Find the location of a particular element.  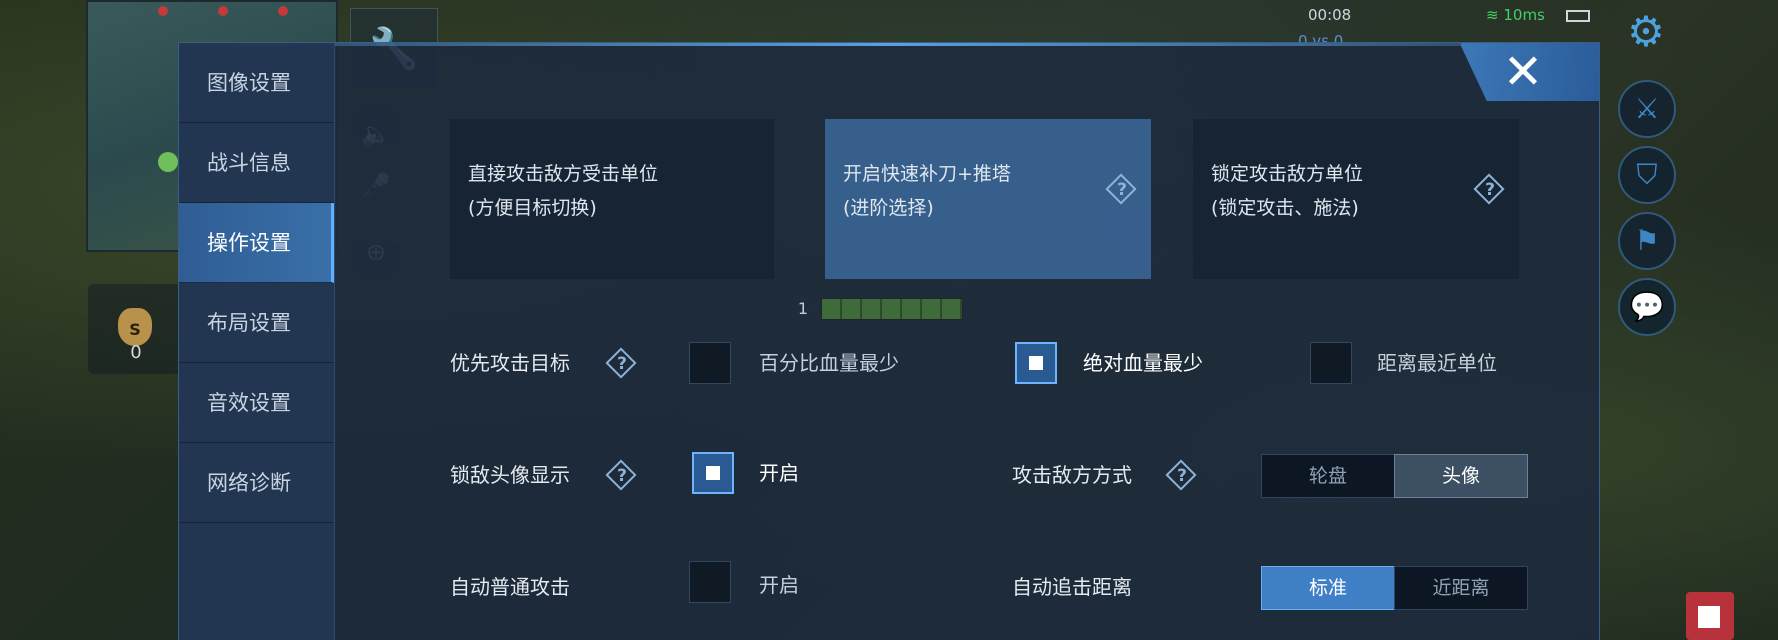

record-stop-button is located at coordinates (1710, 616).